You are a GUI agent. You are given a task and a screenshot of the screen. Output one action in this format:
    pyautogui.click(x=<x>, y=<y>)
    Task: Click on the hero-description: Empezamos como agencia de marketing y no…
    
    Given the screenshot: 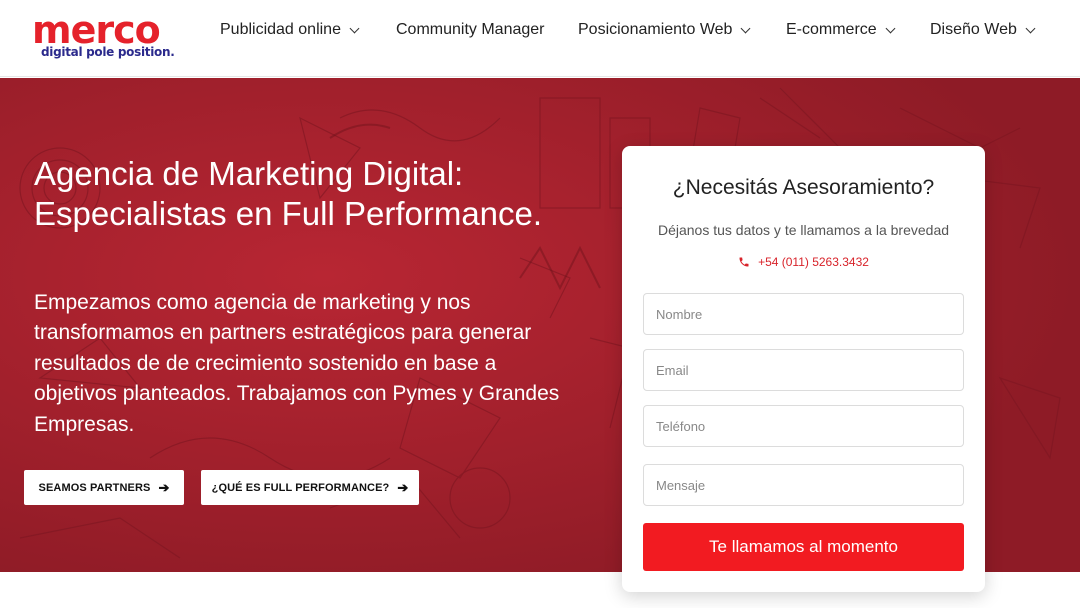 What is the action you would take?
    pyautogui.click(x=297, y=363)
    